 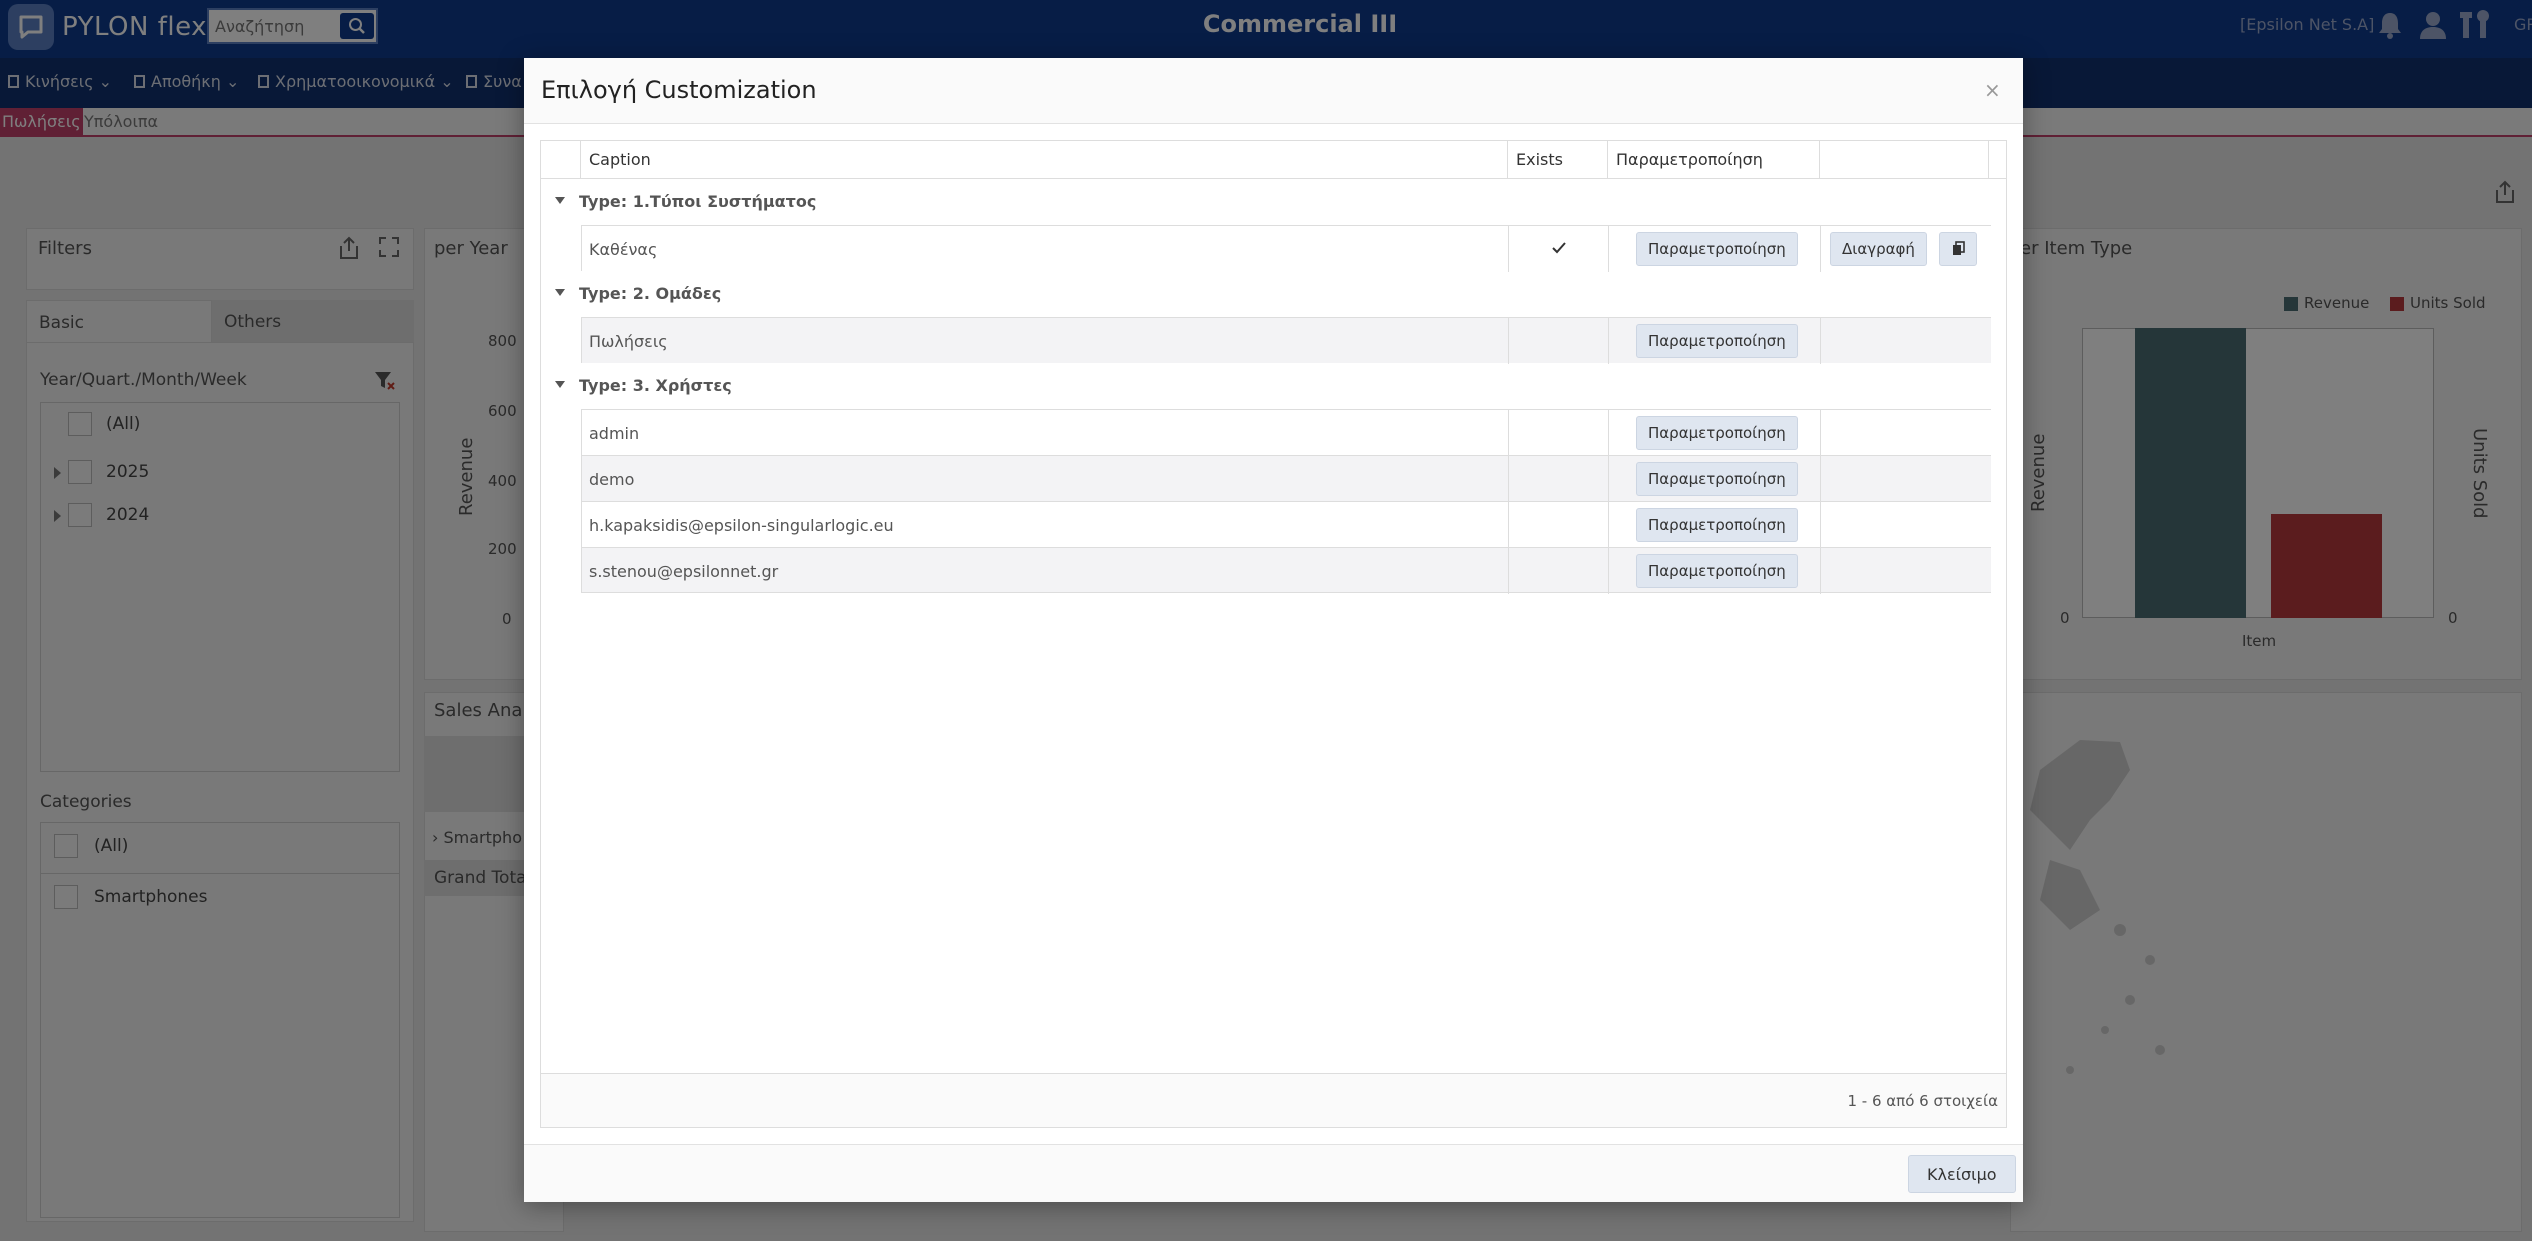 I want to click on group-row-users: Type: 3. Χρήστες, so click(x=1266, y=386).